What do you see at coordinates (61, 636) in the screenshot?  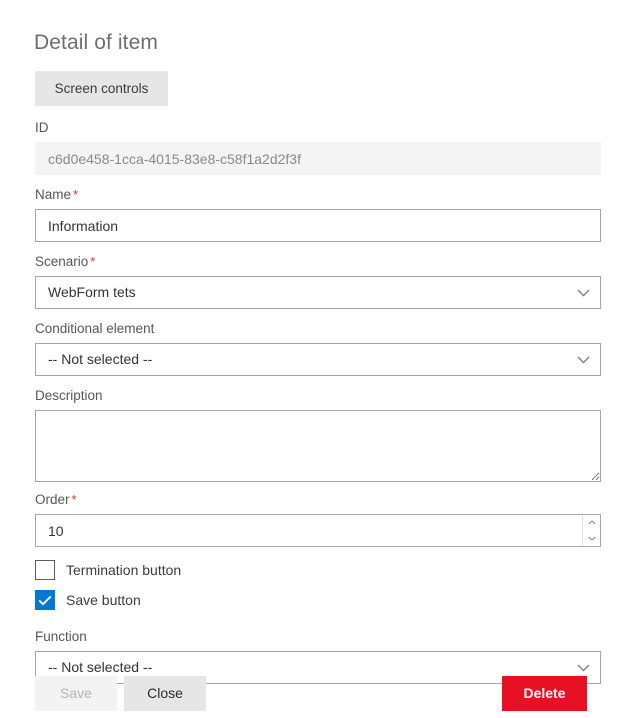 I see `function-label: Function` at bounding box center [61, 636].